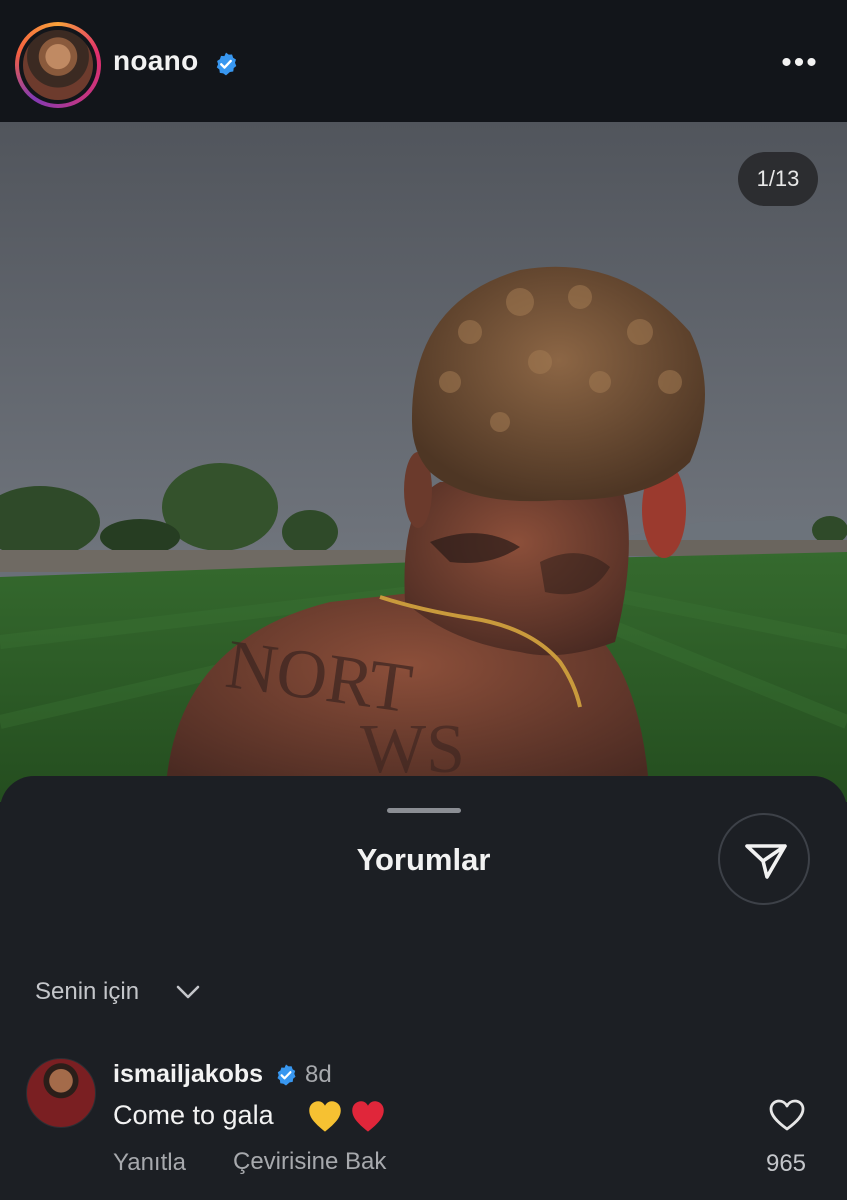  What do you see at coordinates (368, 1116) in the screenshot?
I see `red-heart-icon` at bounding box center [368, 1116].